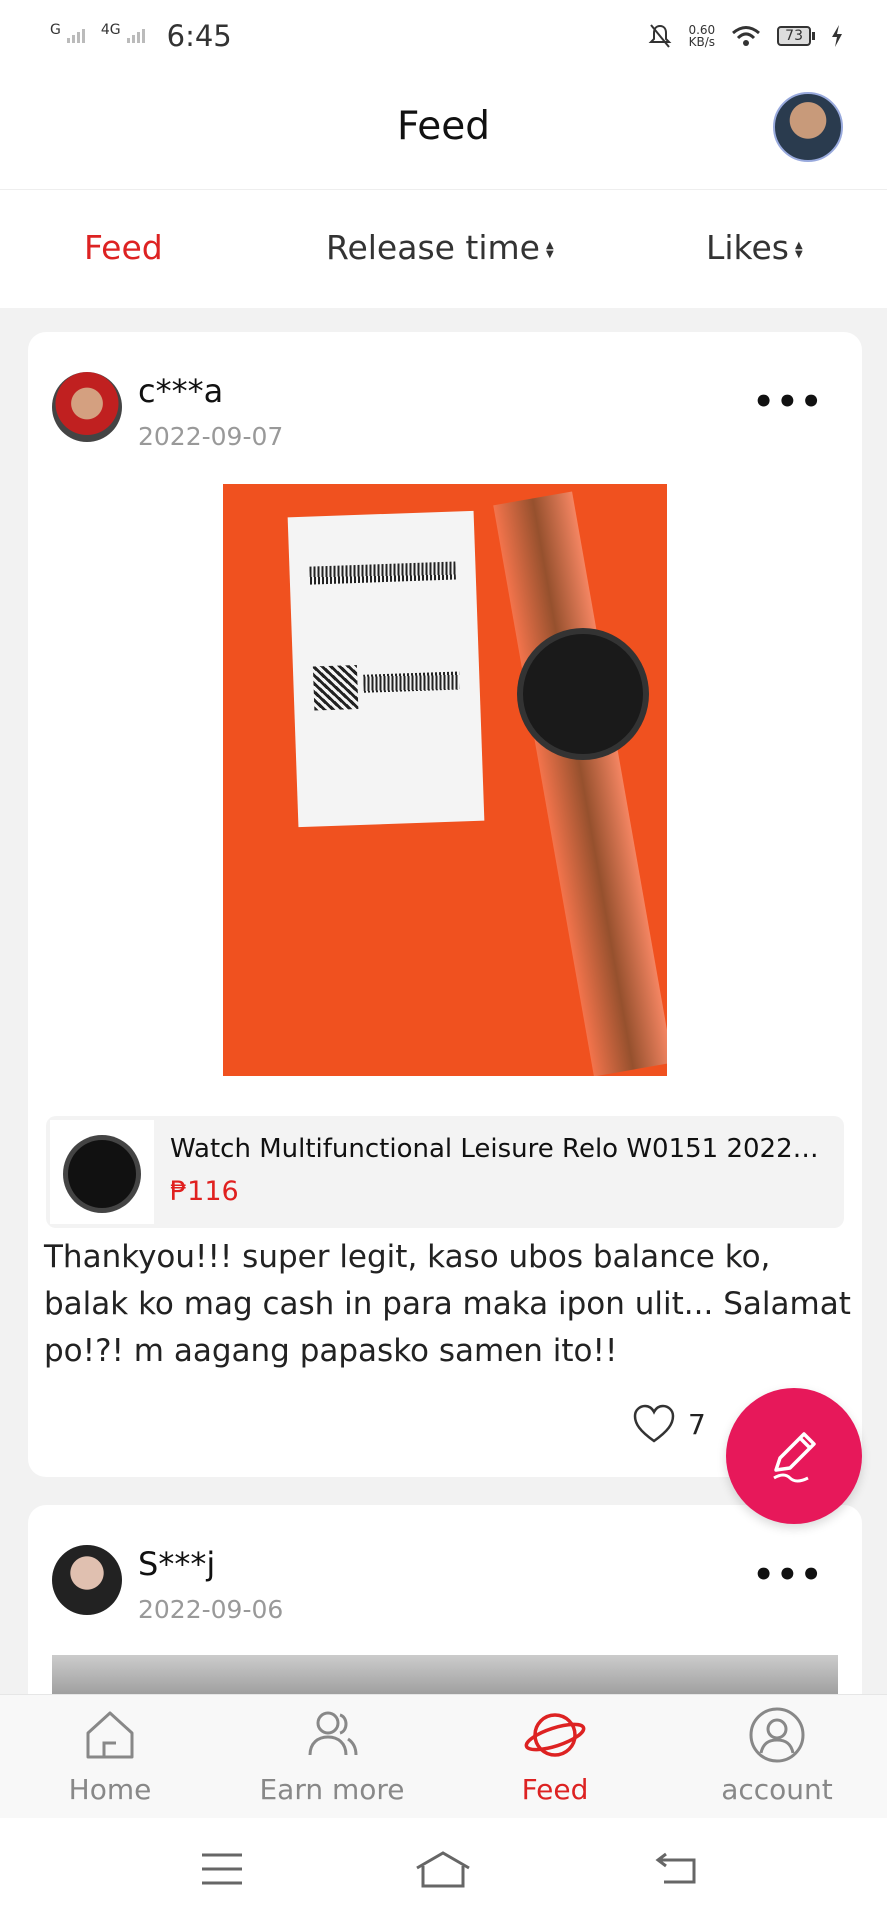 The image size is (887, 1920). I want to click on post-avatar, so click(87, 407).